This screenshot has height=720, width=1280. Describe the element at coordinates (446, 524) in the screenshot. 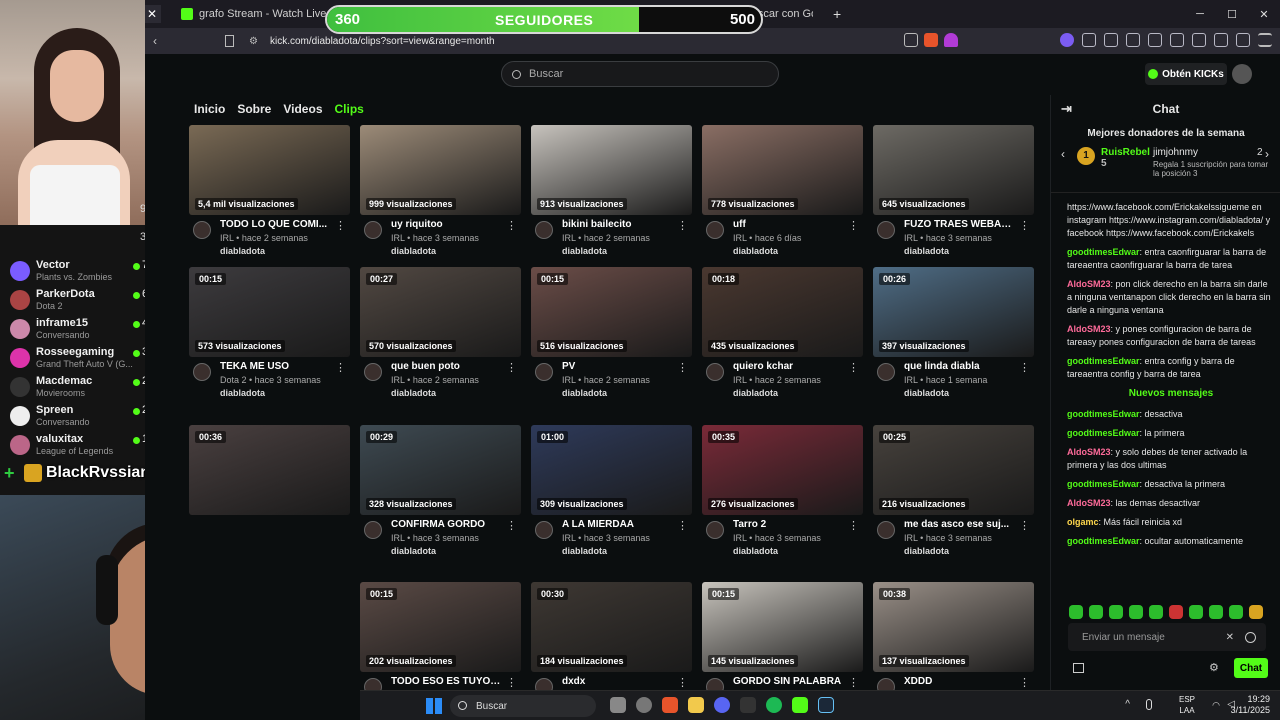

I see `clip-title: CONFIRMA GORDO` at that location.